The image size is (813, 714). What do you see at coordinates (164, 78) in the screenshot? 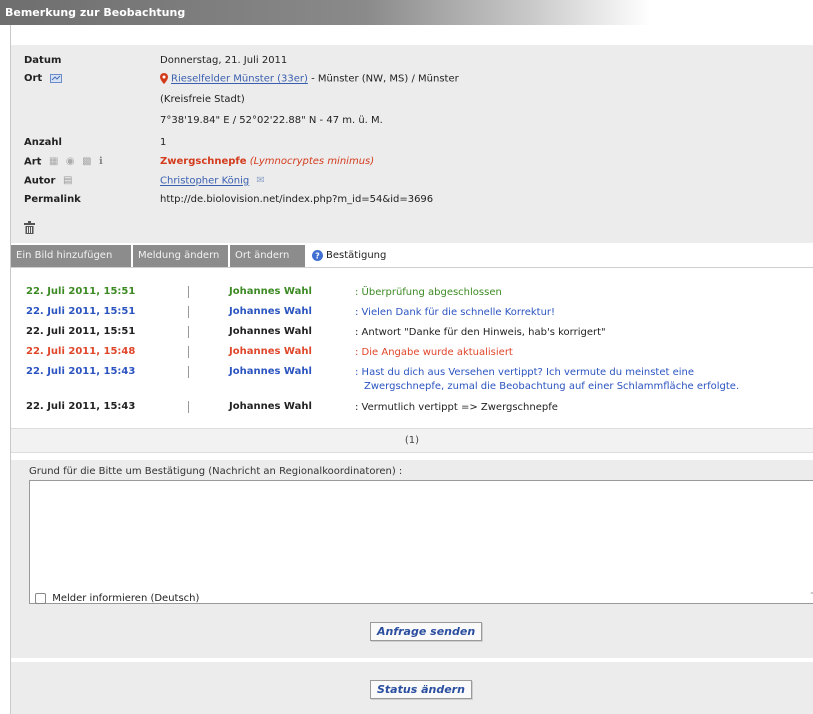
I see `location-pin-icon` at bounding box center [164, 78].